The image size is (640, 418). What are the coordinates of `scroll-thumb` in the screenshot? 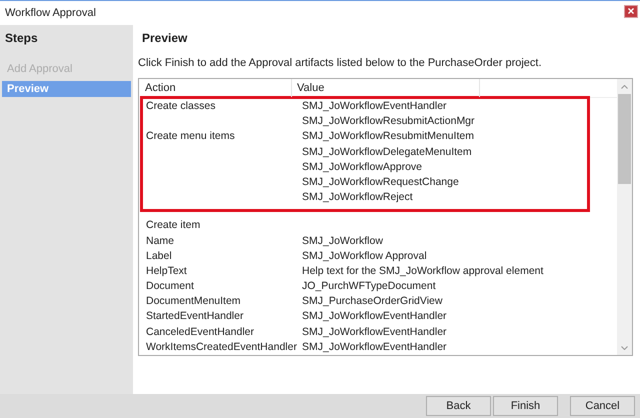 It's located at (624, 139).